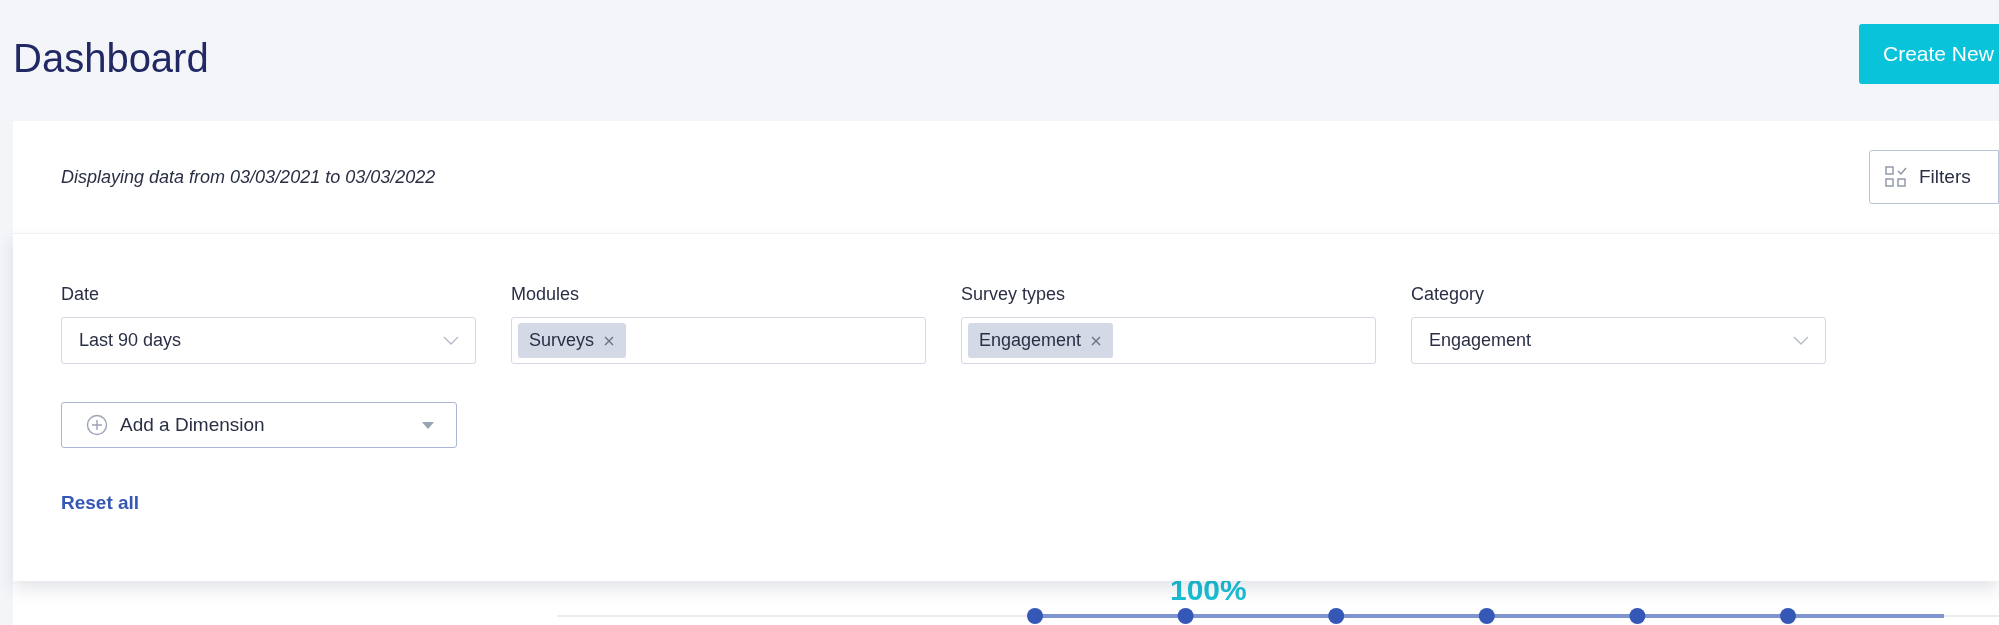  What do you see at coordinates (81, 294) in the screenshot?
I see `field-label: Date` at bounding box center [81, 294].